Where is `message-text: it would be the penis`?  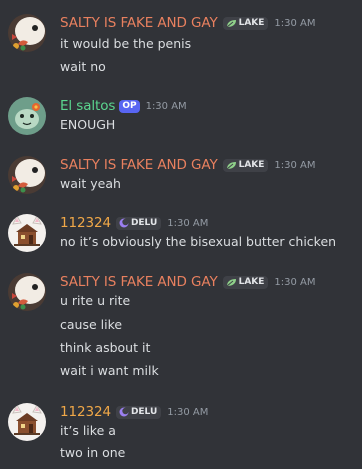
message-text: it would be the penis is located at coordinates (126, 43).